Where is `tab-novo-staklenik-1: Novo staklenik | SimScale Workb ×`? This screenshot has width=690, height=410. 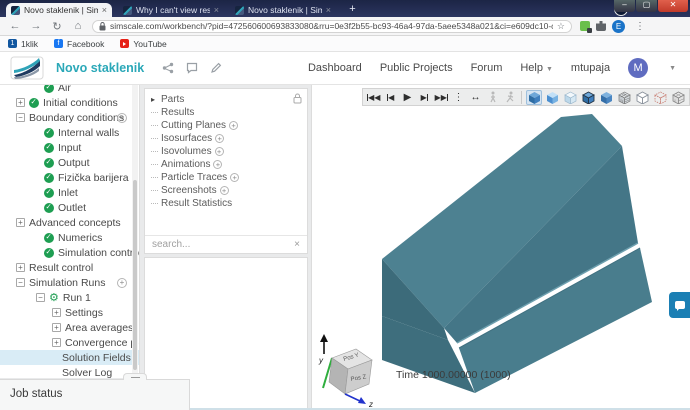
tab-novo-staklenik-1: Novo staklenik | SimScale Workb × is located at coordinates (59, 10).